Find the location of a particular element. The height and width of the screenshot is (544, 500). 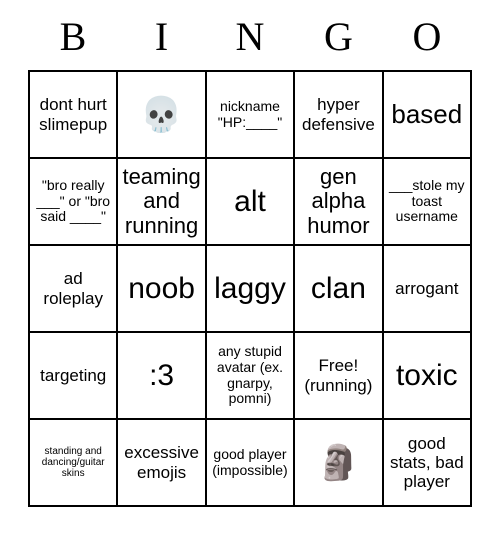

bingo-cell-label: ___stole my toast username is located at coordinates (427, 200).